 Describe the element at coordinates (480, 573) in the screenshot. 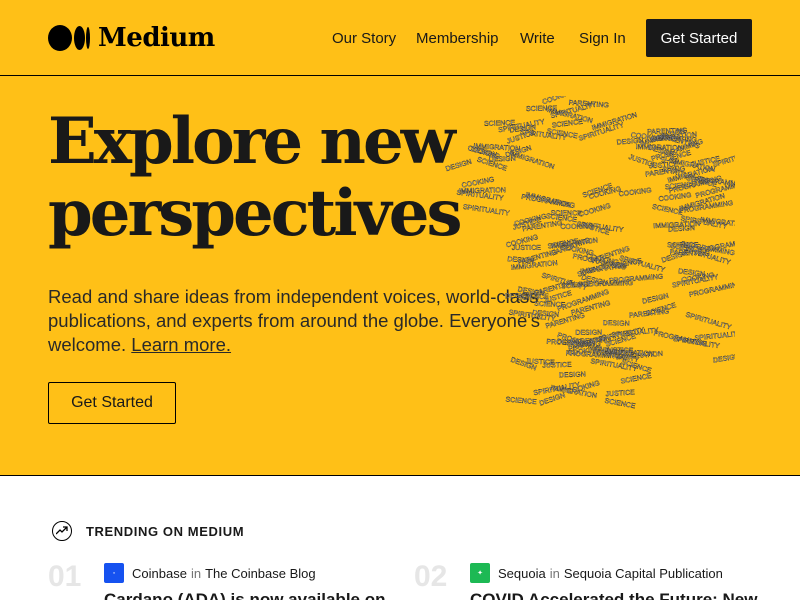

I see `sequoia-icon: ✦` at that location.